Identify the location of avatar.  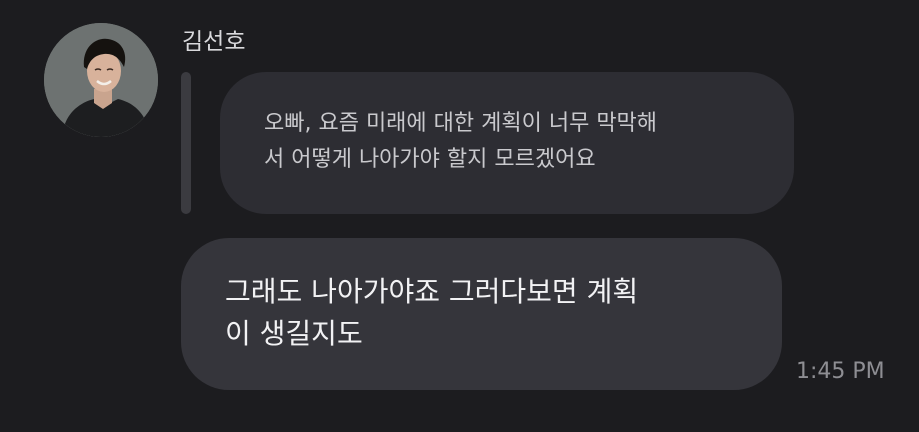
(101, 80).